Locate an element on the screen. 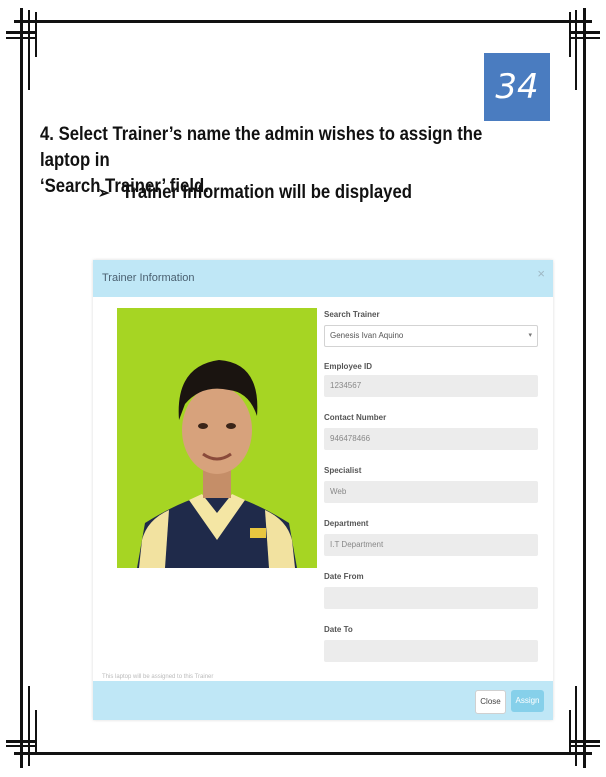 This screenshot has width=606, height=777. date-from-field is located at coordinates (431, 598).